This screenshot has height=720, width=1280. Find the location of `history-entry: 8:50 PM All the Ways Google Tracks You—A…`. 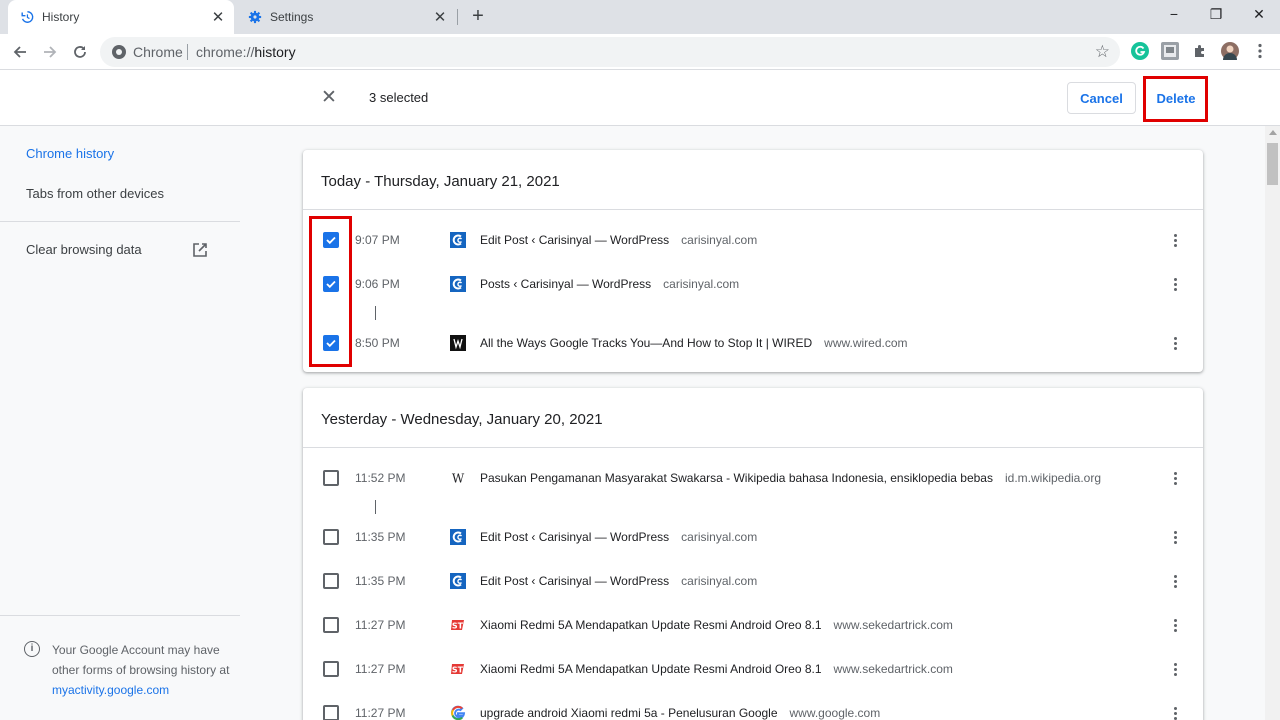

history-entry: 8:50 PM All the Ways Google Tracks You—A… is located at coordinates (753, 343).